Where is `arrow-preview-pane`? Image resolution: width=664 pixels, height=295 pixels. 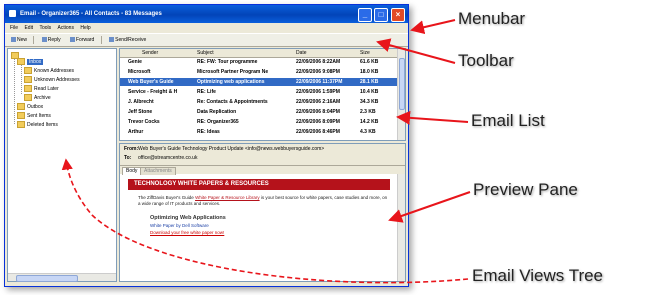
arrow-preview-pane is located at coordinates (429, 207).